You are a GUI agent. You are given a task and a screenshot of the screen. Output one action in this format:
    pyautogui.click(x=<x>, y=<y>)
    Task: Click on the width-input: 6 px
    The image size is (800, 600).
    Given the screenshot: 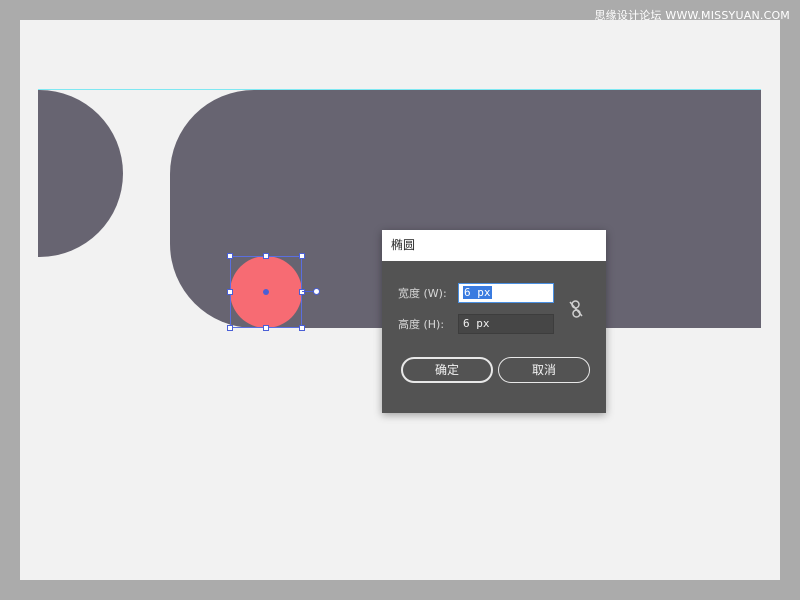 What is the action you would take?
    pyautogui.click(x=506, y=293)
    